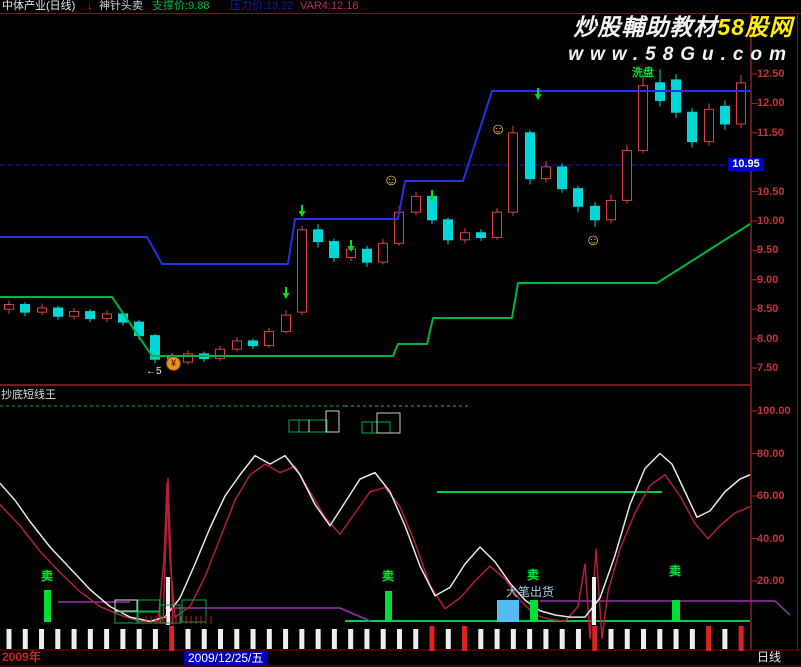 This screenshot has height=667, width=801. Describe the element at coordinates (771, 191) in the screenshot. I see `price-axis-label: 10.50` at that location.